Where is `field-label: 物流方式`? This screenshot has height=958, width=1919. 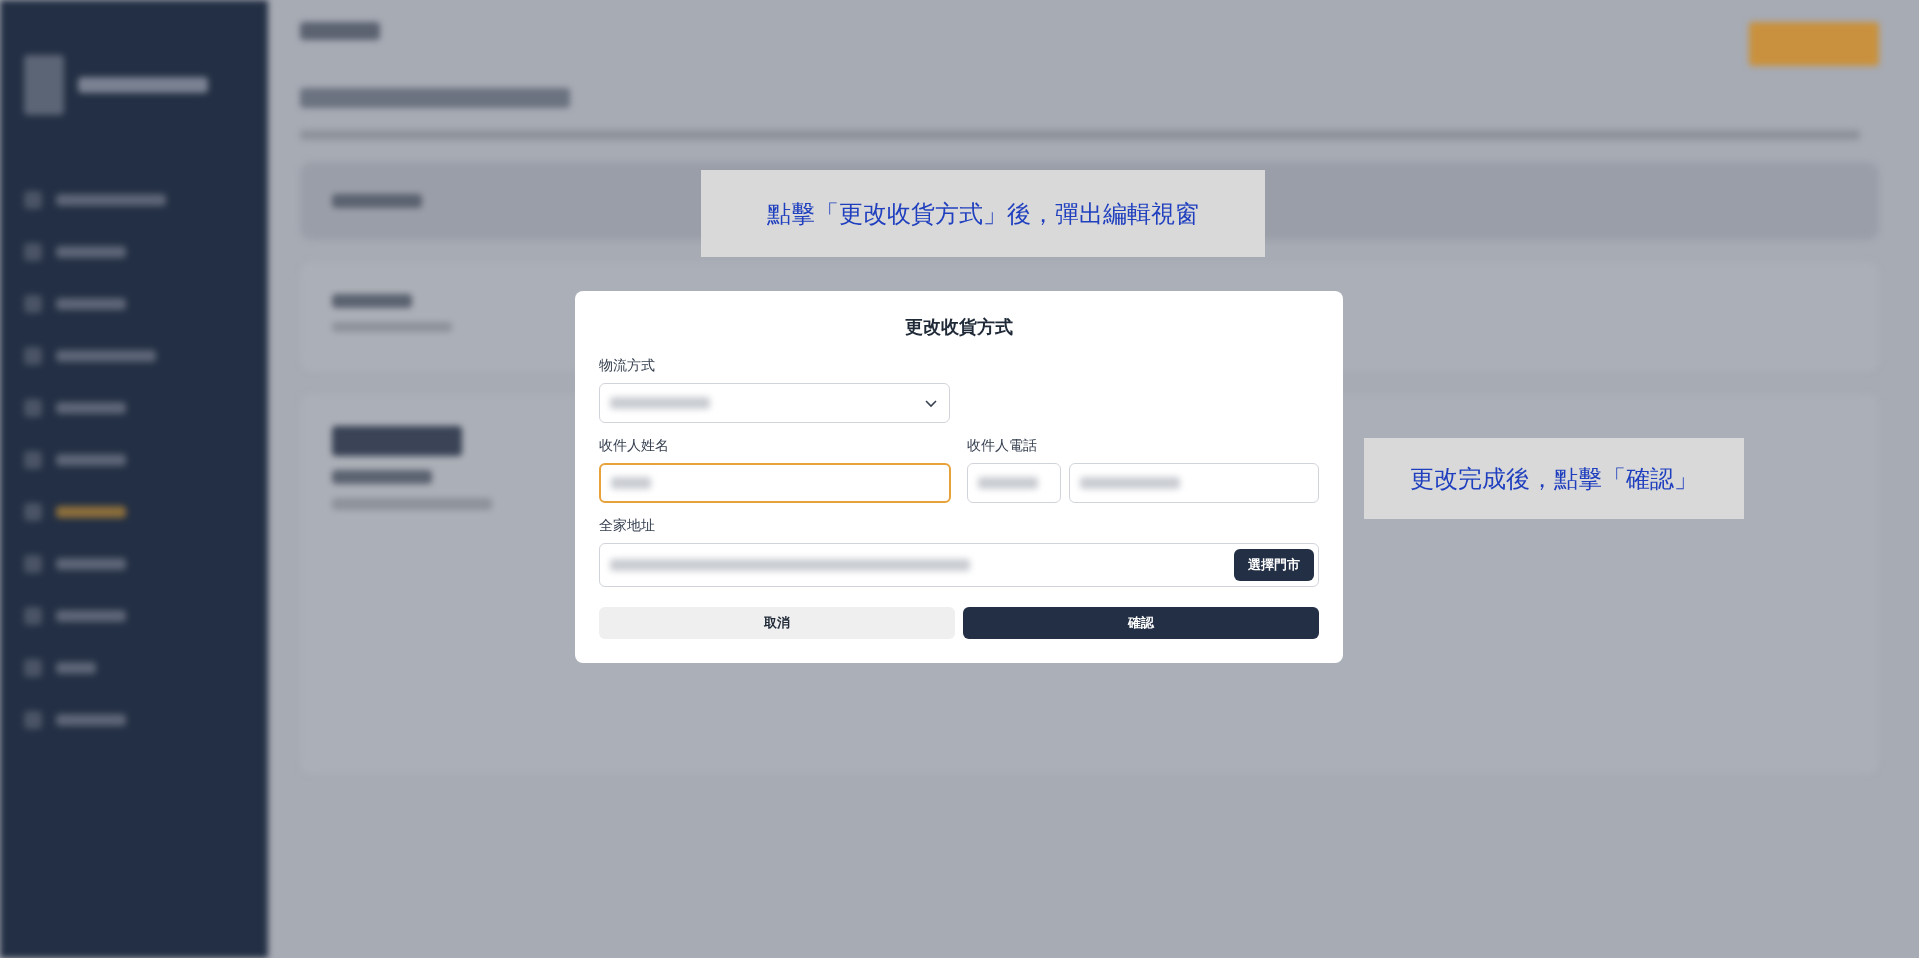
field-label: 物流方式 is located at coordinates (627, 366).